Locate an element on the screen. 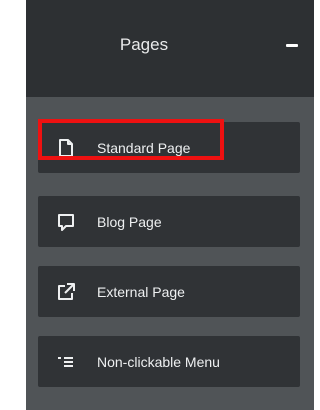 The height and width of the screenshot is (410, 320). external-link-icon is located at coordinates (66, 292).